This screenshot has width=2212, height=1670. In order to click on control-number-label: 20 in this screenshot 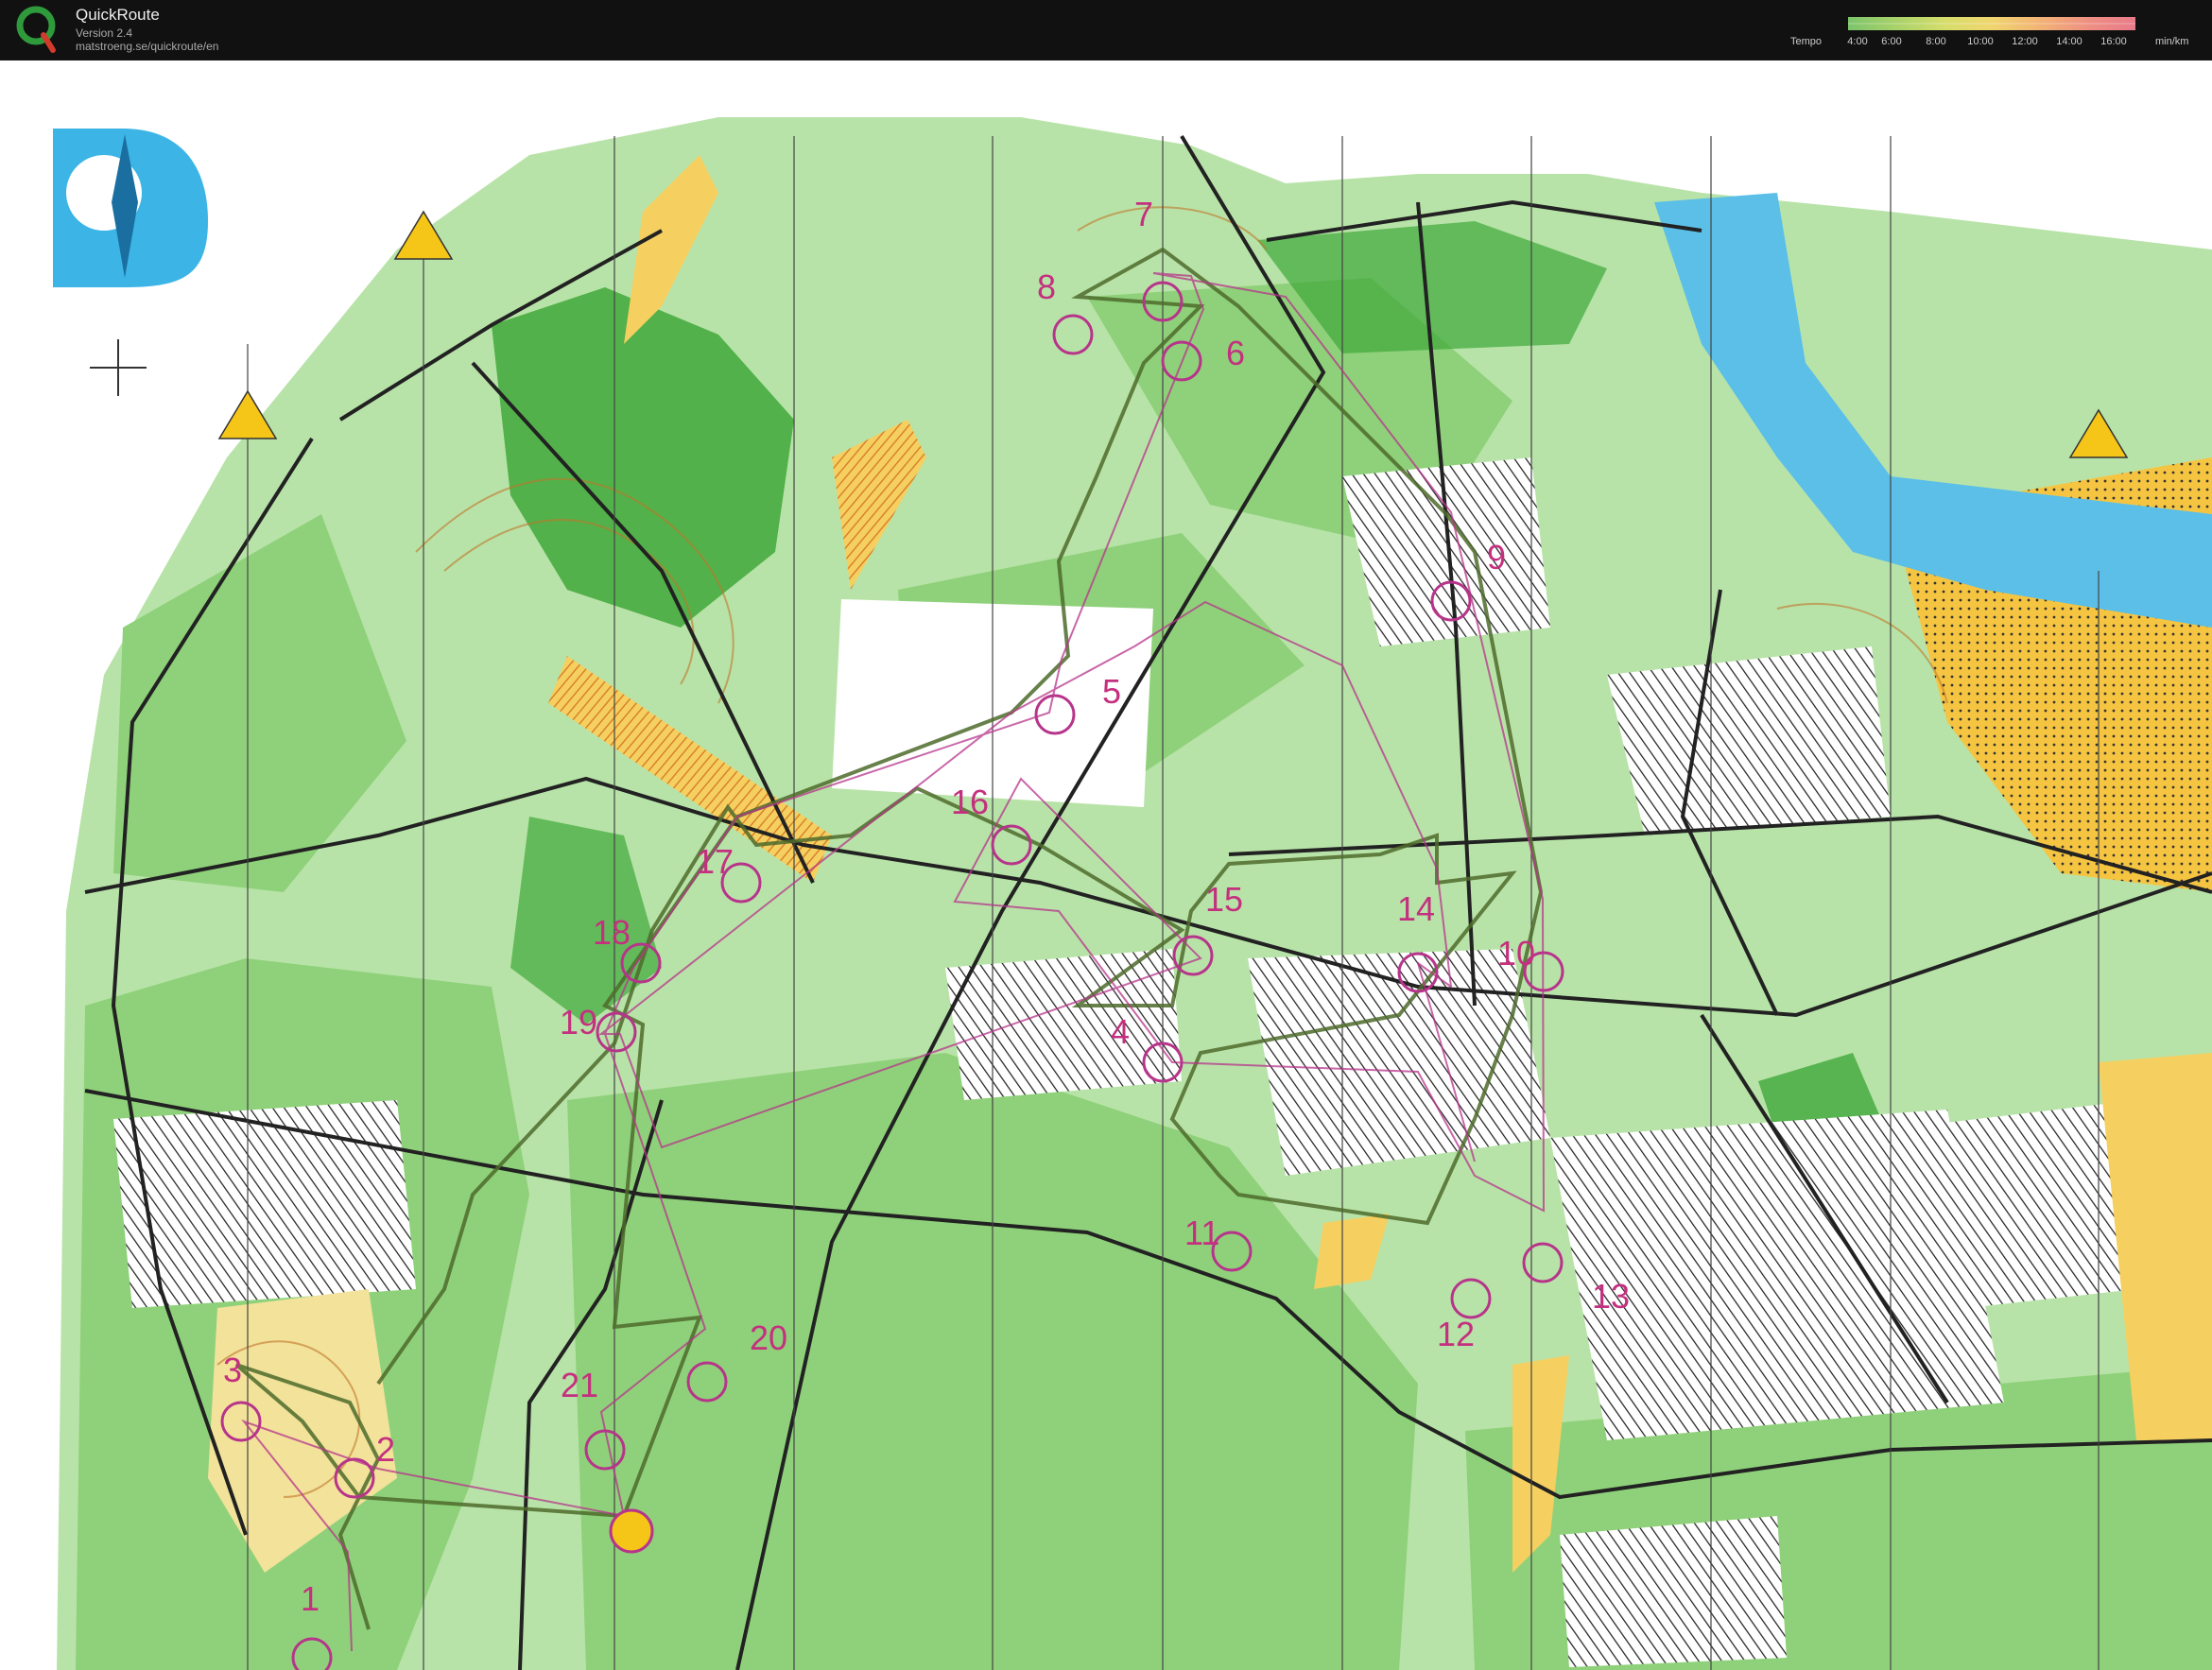, I will do `click(768, 1338)`.